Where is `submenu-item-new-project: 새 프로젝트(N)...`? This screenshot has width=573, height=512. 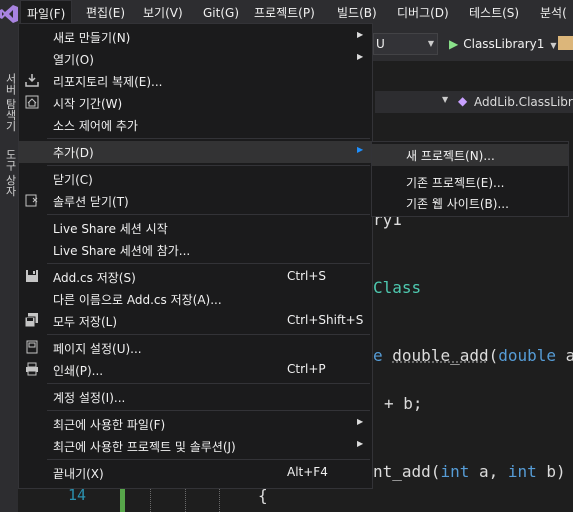 submenu-item-new-project: 새 프로젝트(N)... is located at coordinates (470, 155).